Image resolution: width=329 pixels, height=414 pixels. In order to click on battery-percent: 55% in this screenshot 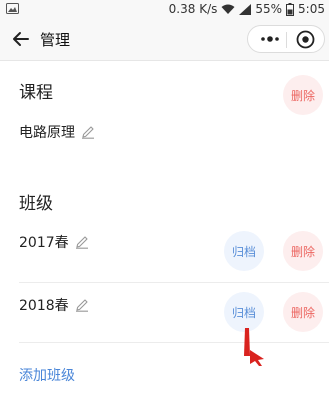, I will do `click(269, 9)`.